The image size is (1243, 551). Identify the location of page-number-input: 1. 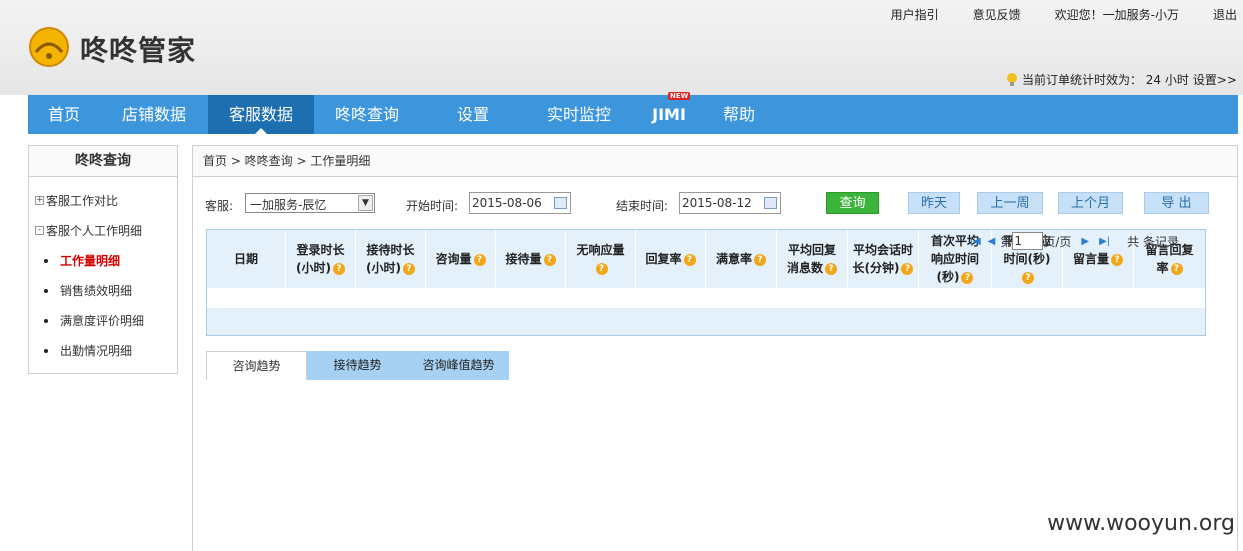
(1028, 241).